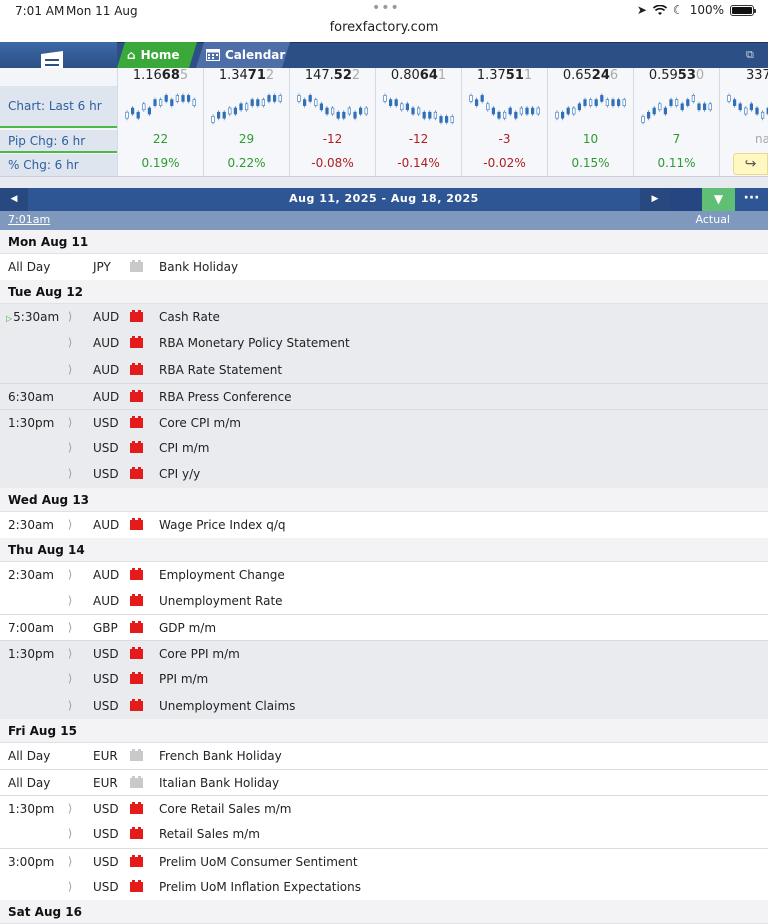  Describe the element at coordinates (384, 679) in the screenshot. I see `event-row: ⟩ USD PPI m/m` at that location.